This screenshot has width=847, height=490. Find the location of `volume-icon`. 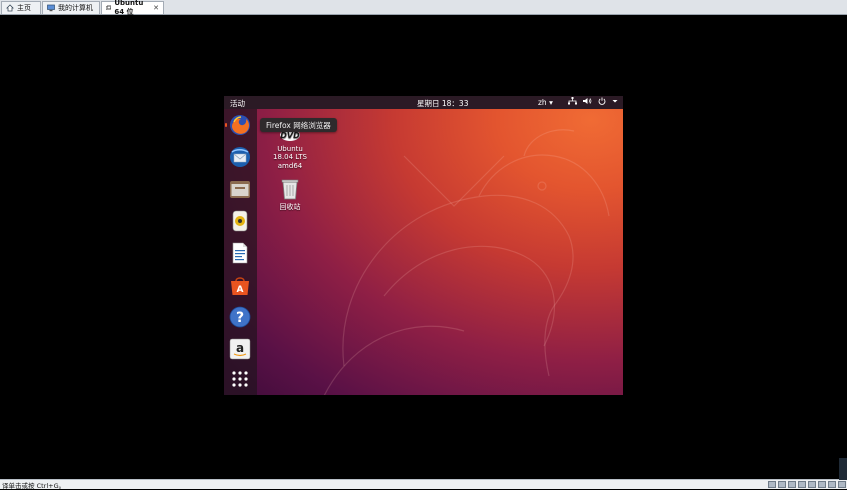

volume-icon is located at coordinates (587, 101).